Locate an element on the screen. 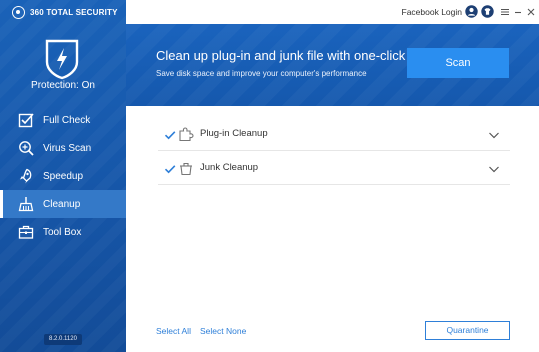 The image size is (539, 352). trash-icon is located at coordinates (186, 168).